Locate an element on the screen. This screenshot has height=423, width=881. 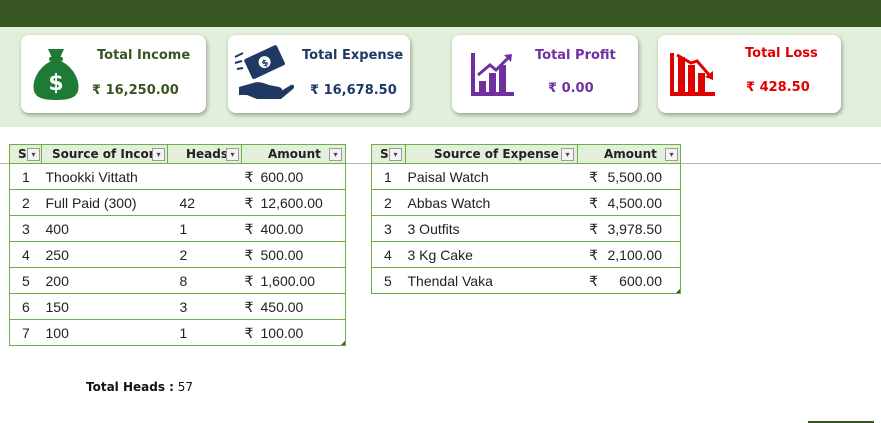
table-row: 2 Abbas Watch ₹4,500.00 is located at coordinates (526, 202).